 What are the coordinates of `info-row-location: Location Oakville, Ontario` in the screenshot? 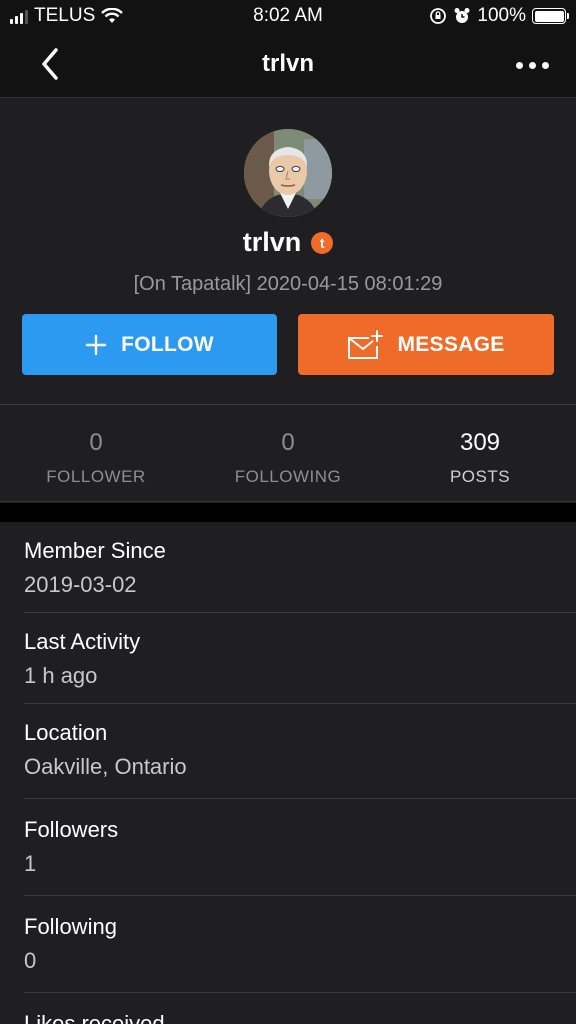 It's located at (300, 751).